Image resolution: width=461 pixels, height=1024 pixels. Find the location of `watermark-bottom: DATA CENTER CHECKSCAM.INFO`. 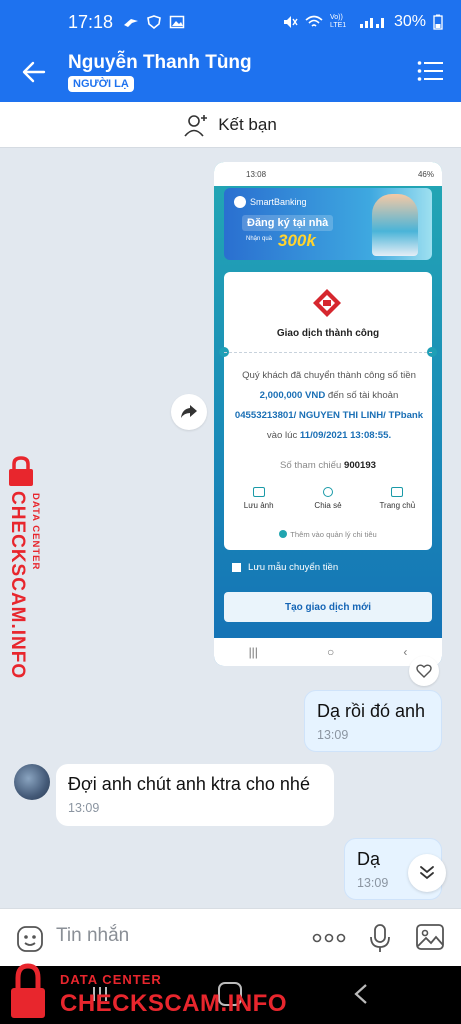

watermark-bottom: DATA CENTER CHECKSCAM.INFO is located at coordinates (154, 993).